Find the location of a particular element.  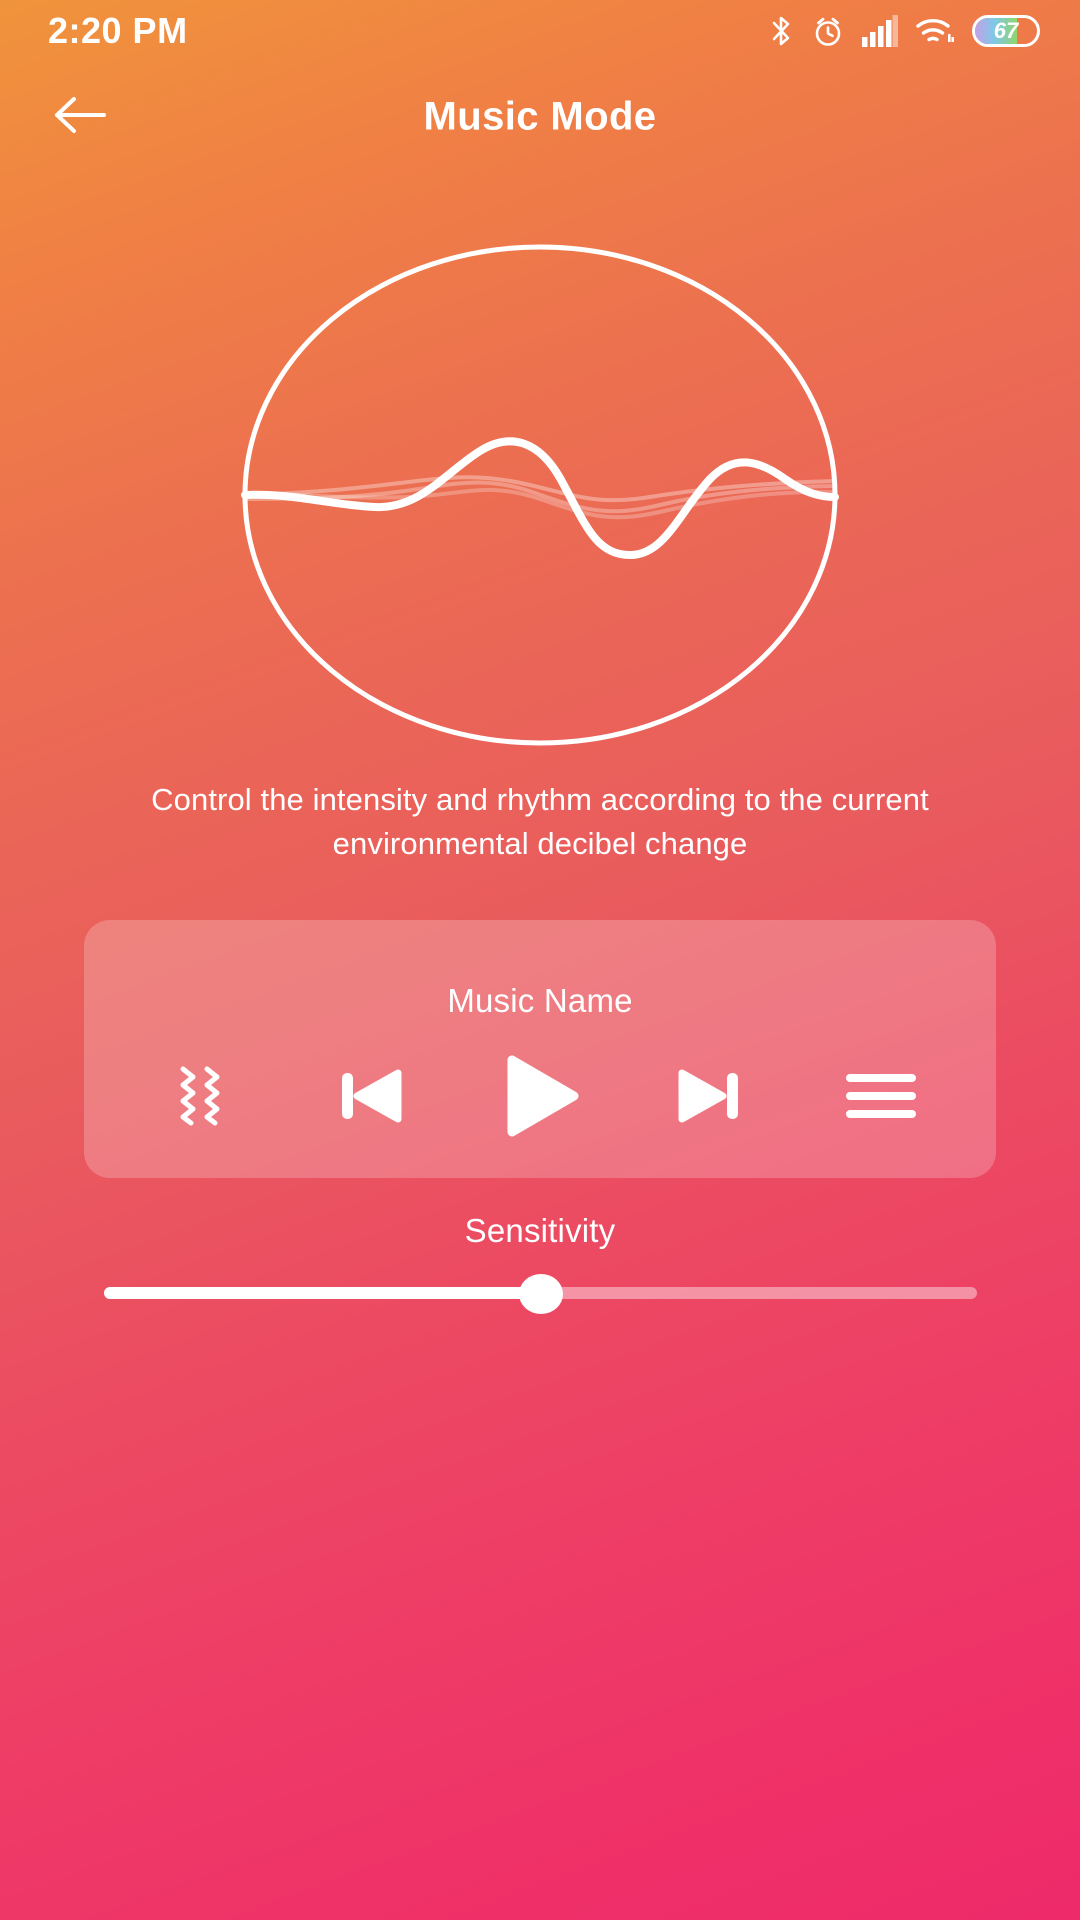

player-controls is located at coordinates (540, 1103).